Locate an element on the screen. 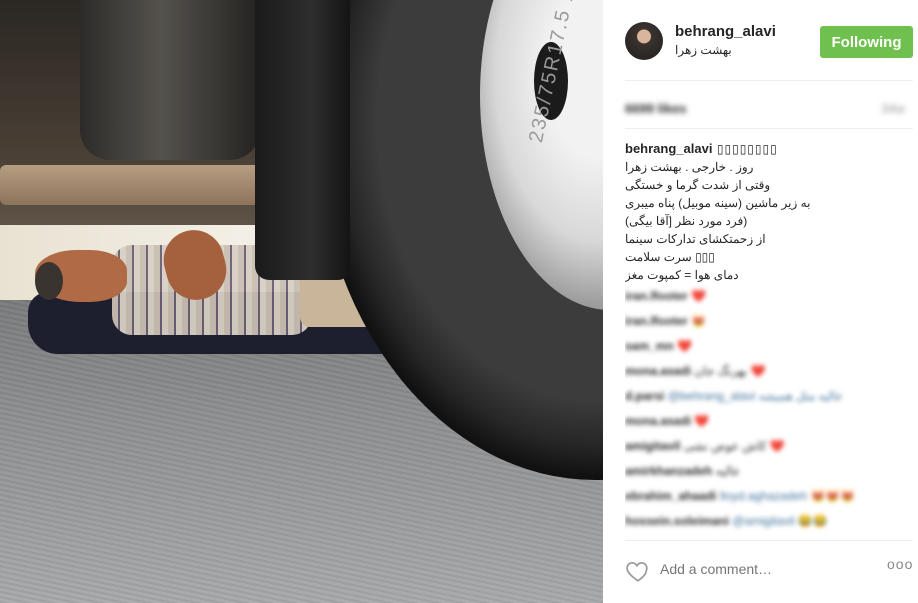 The height and width of the screenshot is (603, 918). comment-username: d.parsi is located at coordinates (644, 396).